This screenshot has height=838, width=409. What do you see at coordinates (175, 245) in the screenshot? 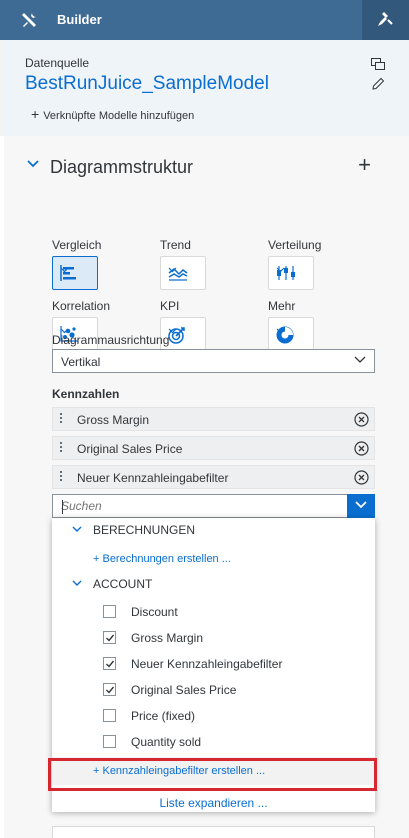
I see `chart-type-label-trend: Trend` at bounding box center [175, 245].